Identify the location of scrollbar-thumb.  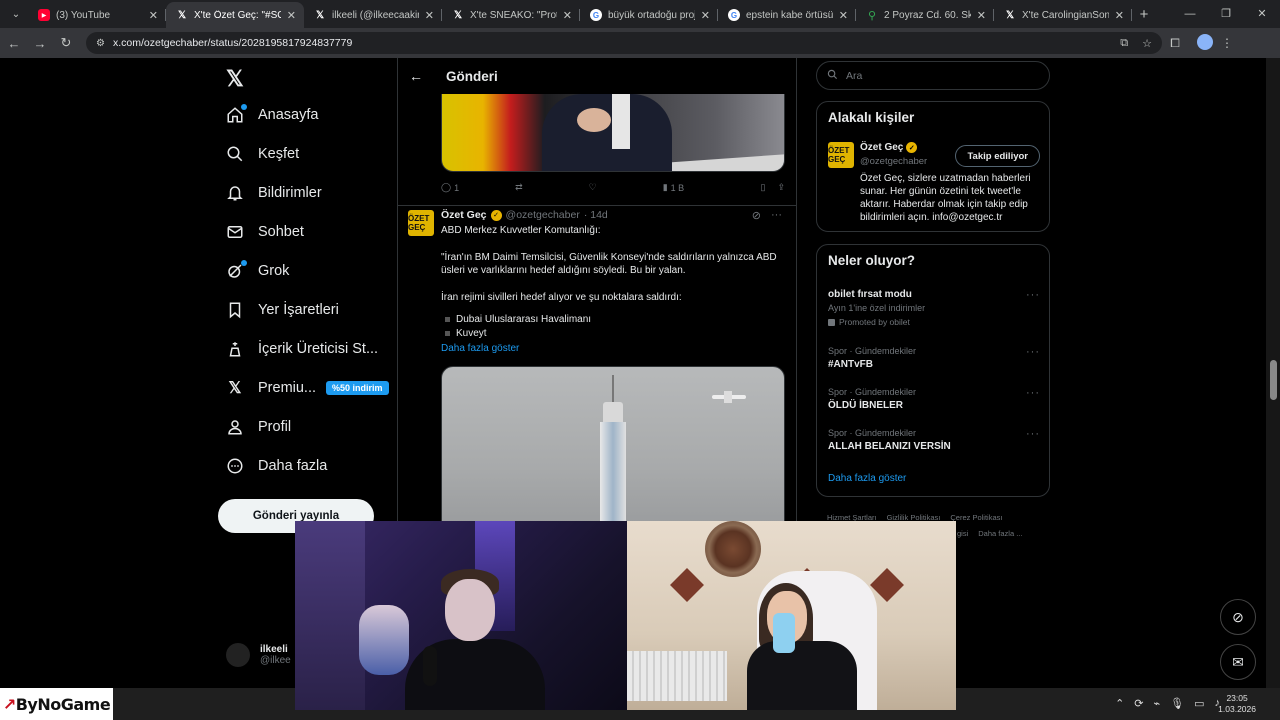
(1273, 380).